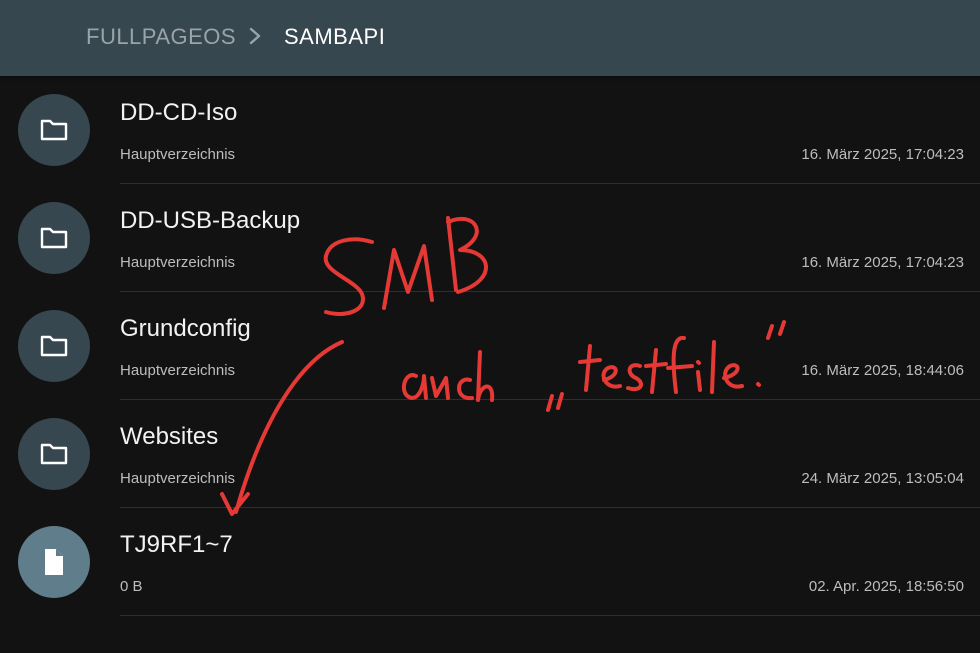  Describe the element at coordinates (131, 586) in the screenshot. I see `item-size: 0 B` at that location.